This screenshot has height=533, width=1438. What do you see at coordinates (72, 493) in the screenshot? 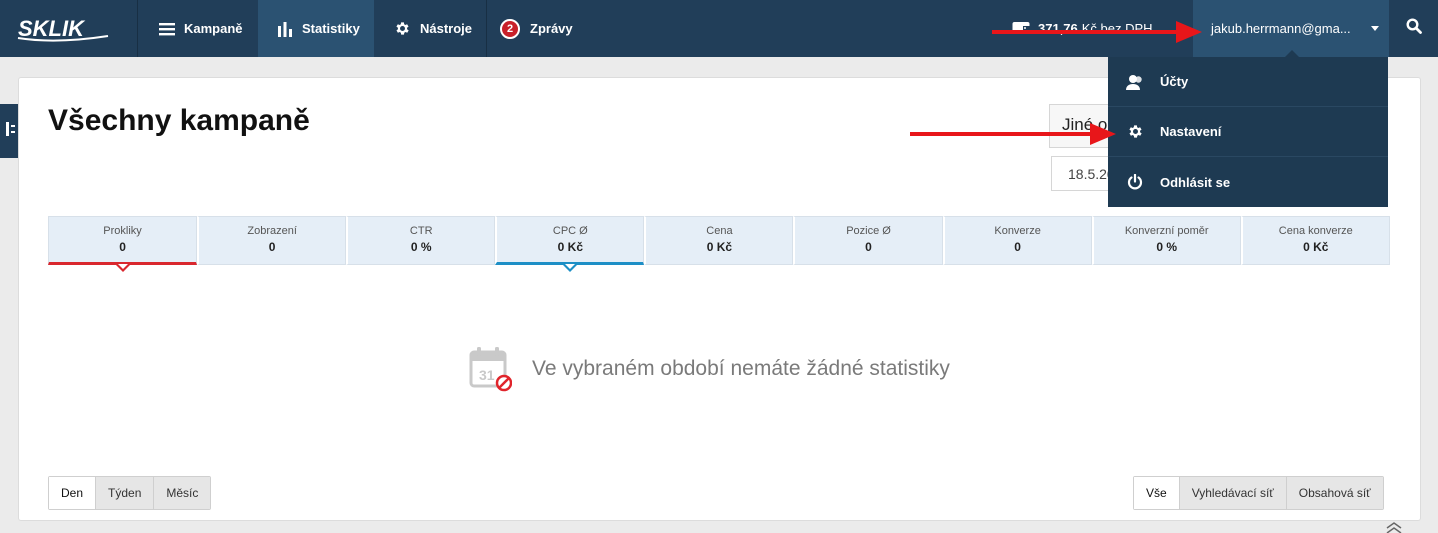
I see `period-day-button: Den` at bounding box center [72, 493].